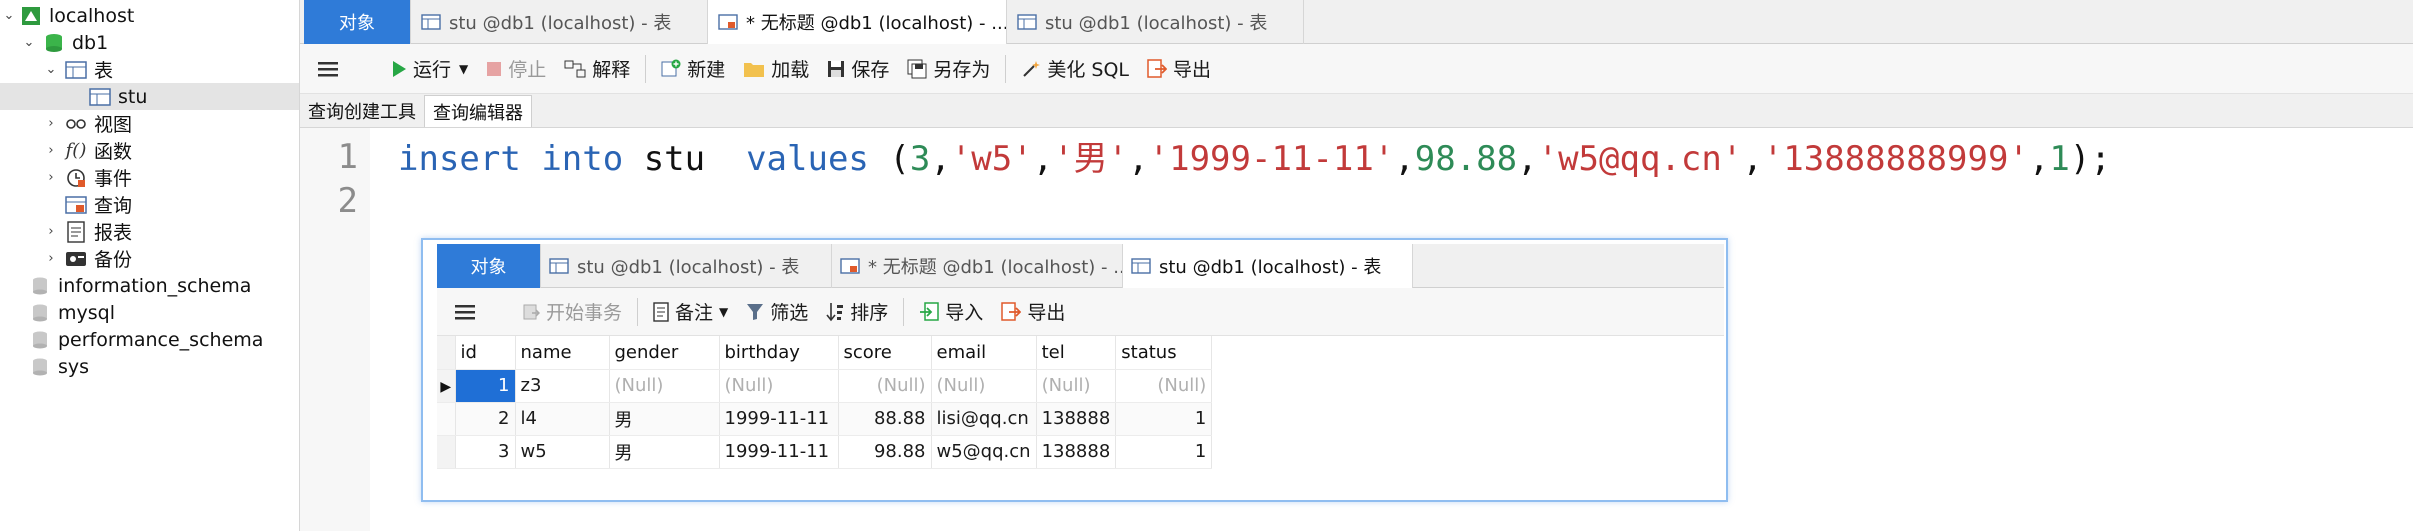 The width and height of the screenshot is (2413, 531). Describe the element at coordinates (1157, 68) in the screenshot. I see `export-icon` at that location.